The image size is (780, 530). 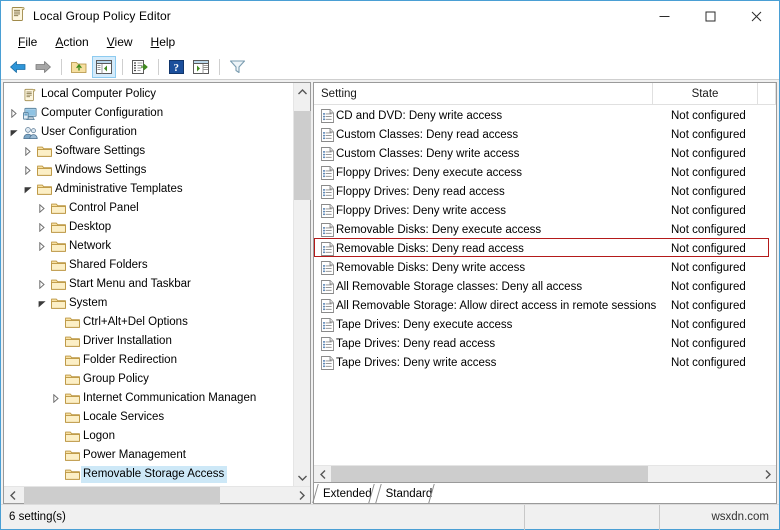 I want to click on column-header-state: State, so click(x=705, y=93).